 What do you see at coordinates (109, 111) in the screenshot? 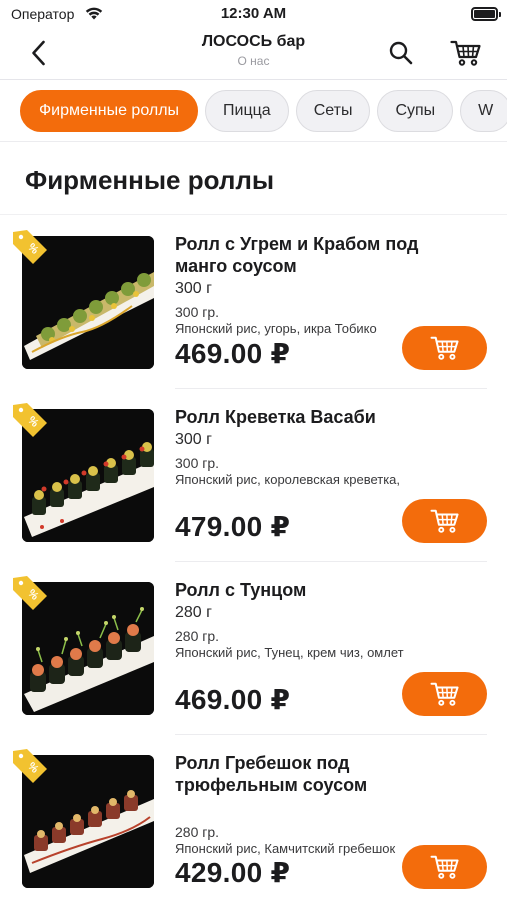
I see `tab-signature-rolls: Фирменные роллы` at bounding box center [109, 111].